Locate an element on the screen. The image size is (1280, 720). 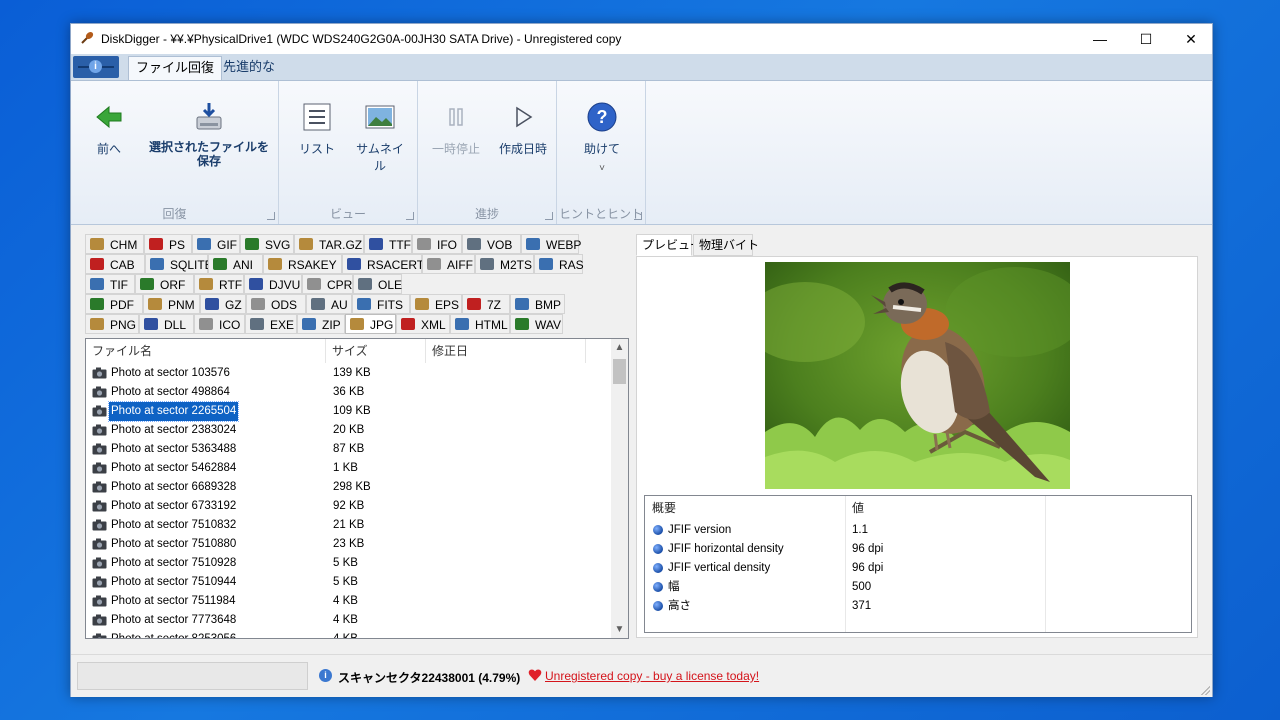
scroll-thumb is located at coordinates (619, 371).